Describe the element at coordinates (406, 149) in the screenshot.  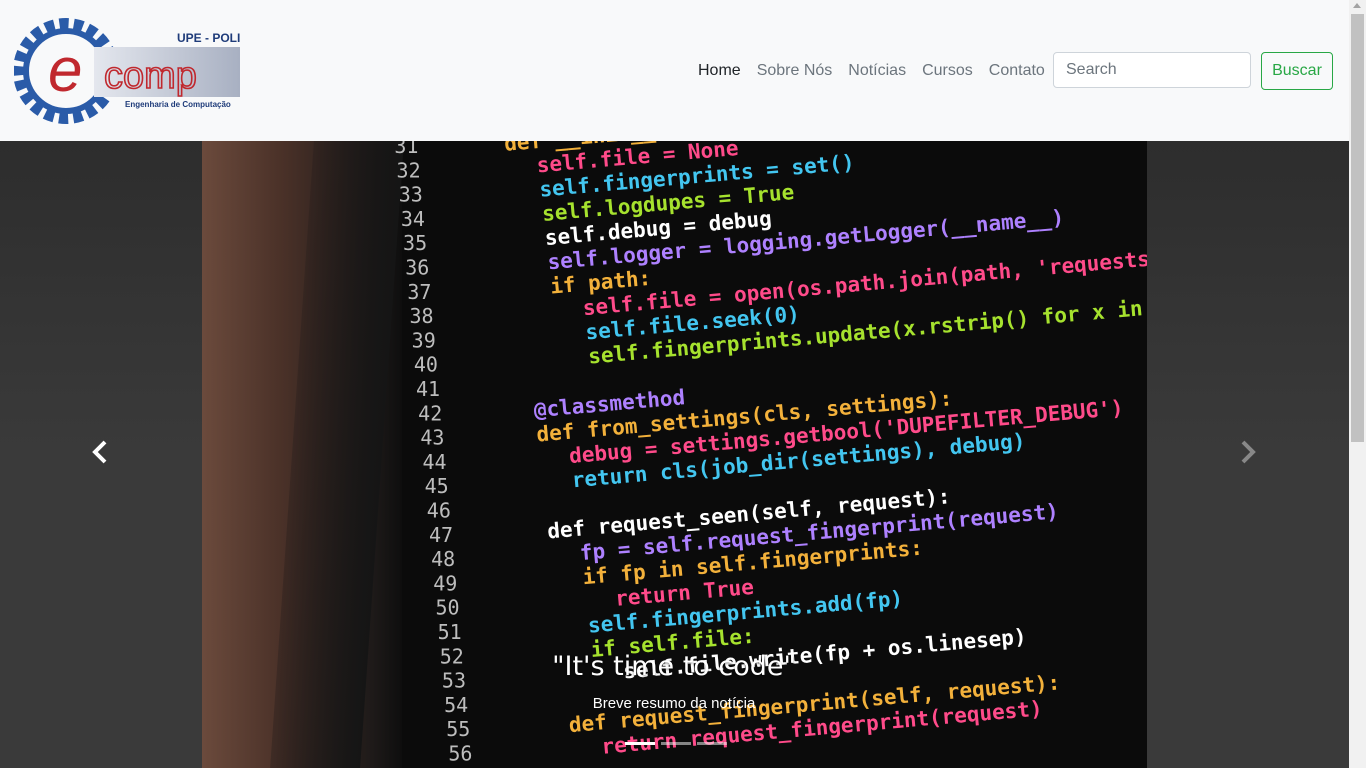
I see `code-line-number: 31` at that location.